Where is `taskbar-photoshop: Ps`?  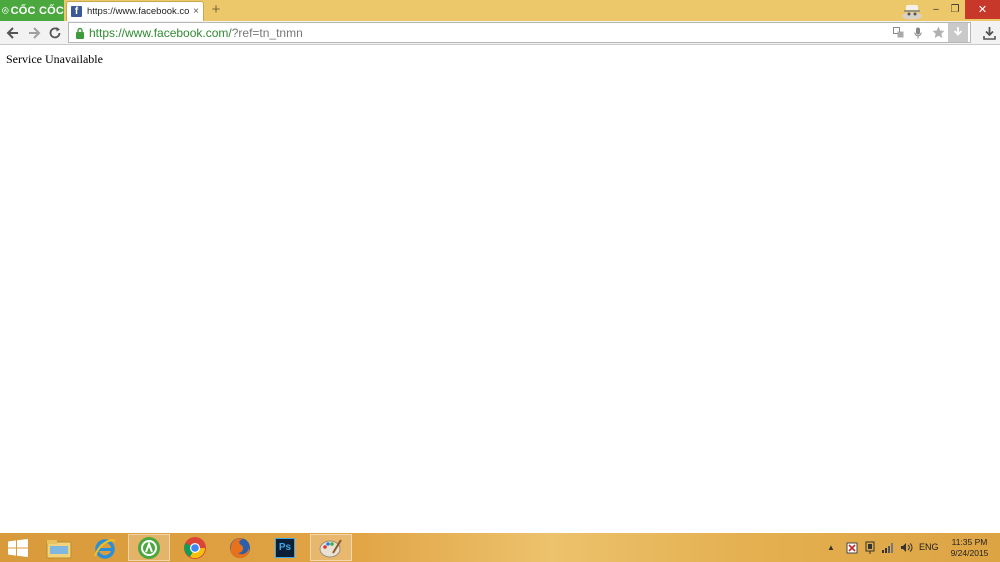
taskbar-photoshop: Ps is located at coordinates (285, 547).